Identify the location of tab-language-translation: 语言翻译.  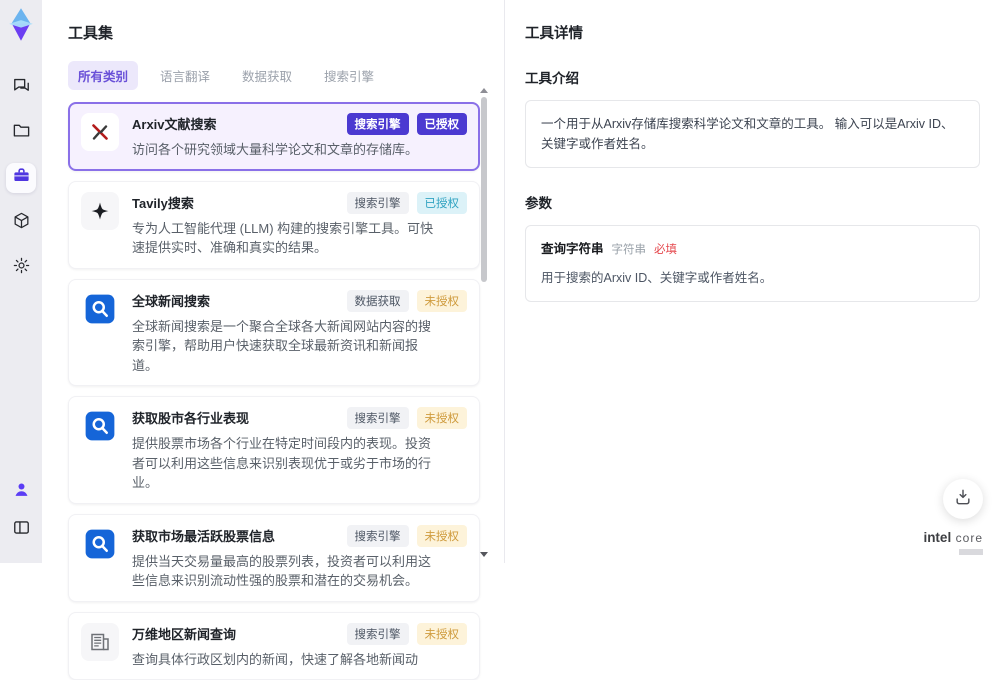
(185, 75).